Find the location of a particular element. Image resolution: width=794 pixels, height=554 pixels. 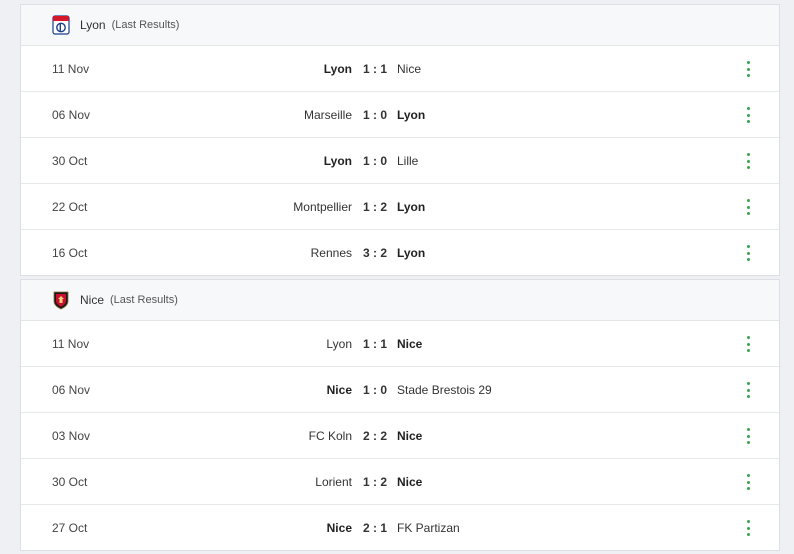

match-row: 06 Nov Nice 1 : 0 Stade Brestois 29 is located at coordinates (400, 390).